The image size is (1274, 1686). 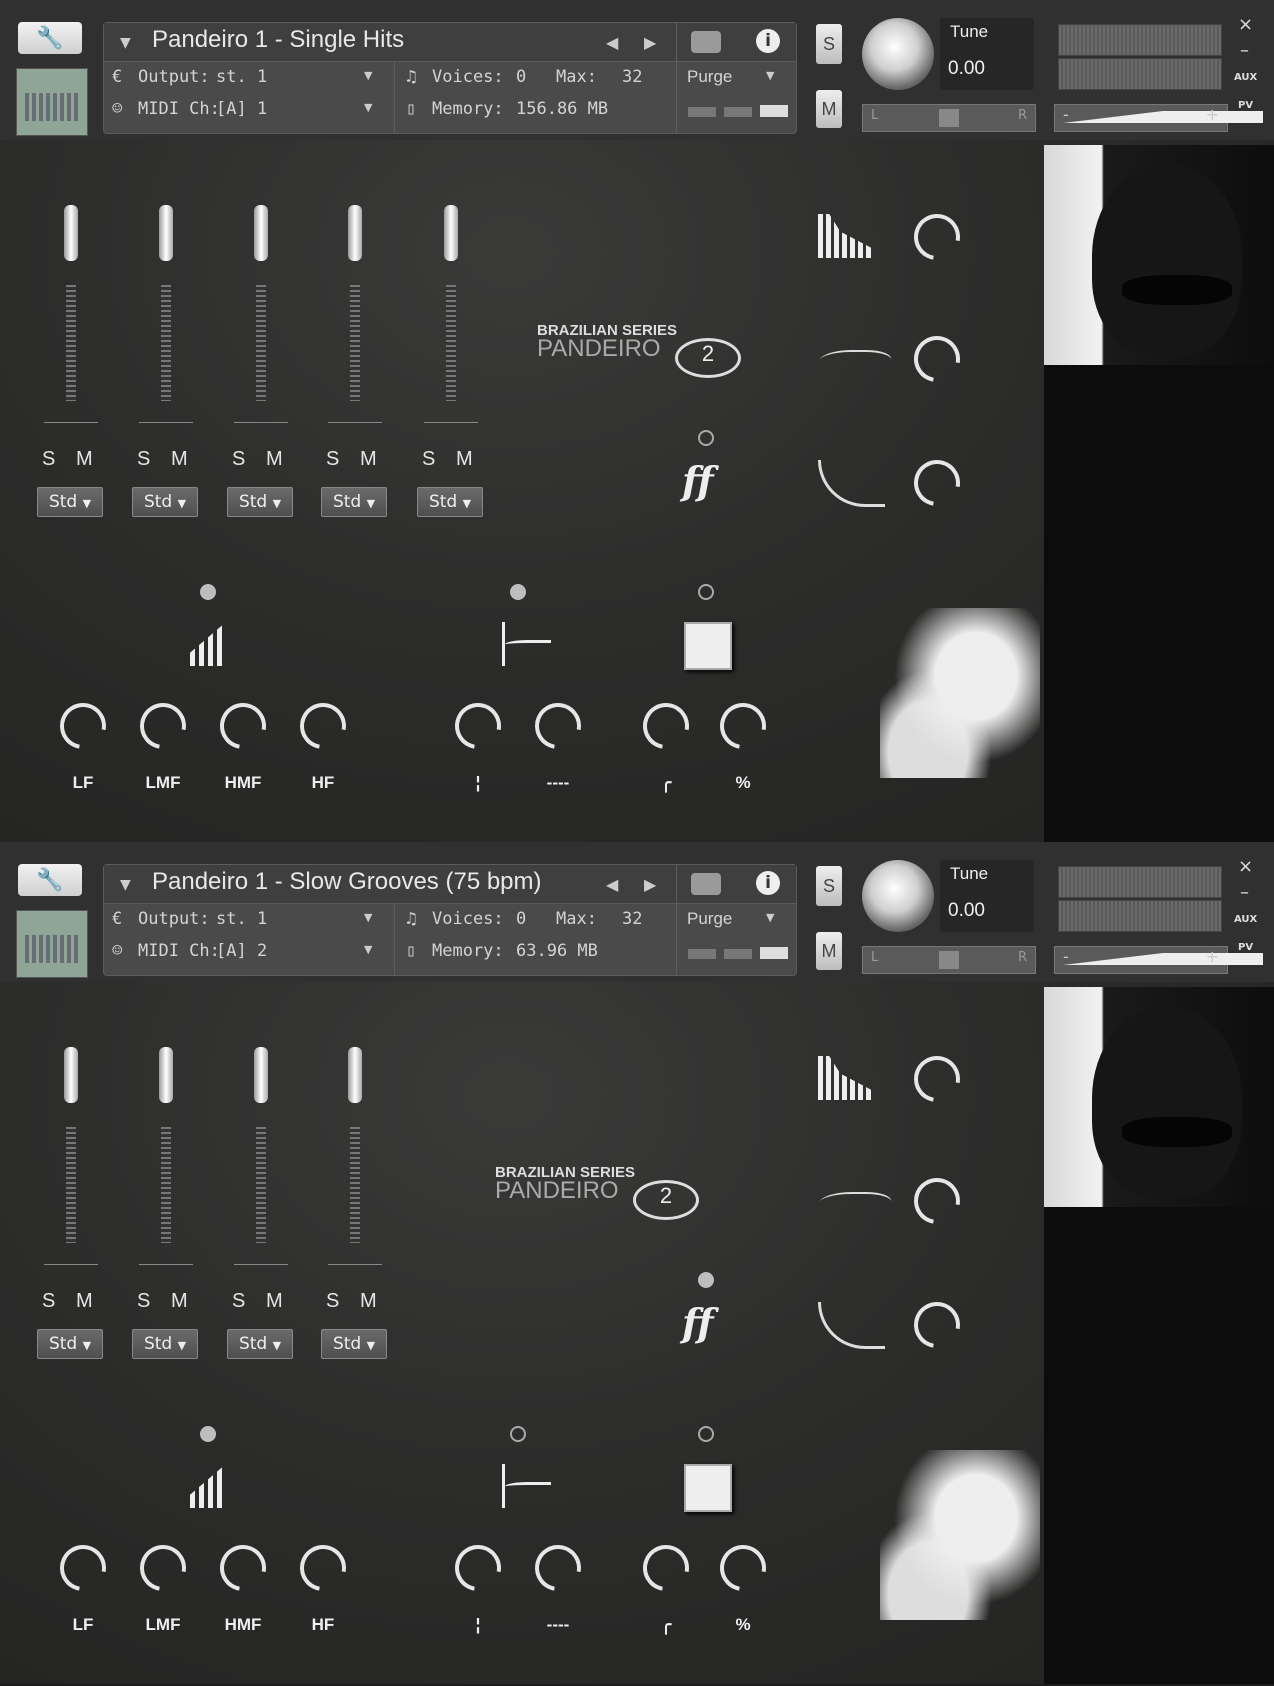 What do you see at coordinates (1158, 960) in the screenshot?
I see `volume-slider: - +` at bounding box center [1158, 960].